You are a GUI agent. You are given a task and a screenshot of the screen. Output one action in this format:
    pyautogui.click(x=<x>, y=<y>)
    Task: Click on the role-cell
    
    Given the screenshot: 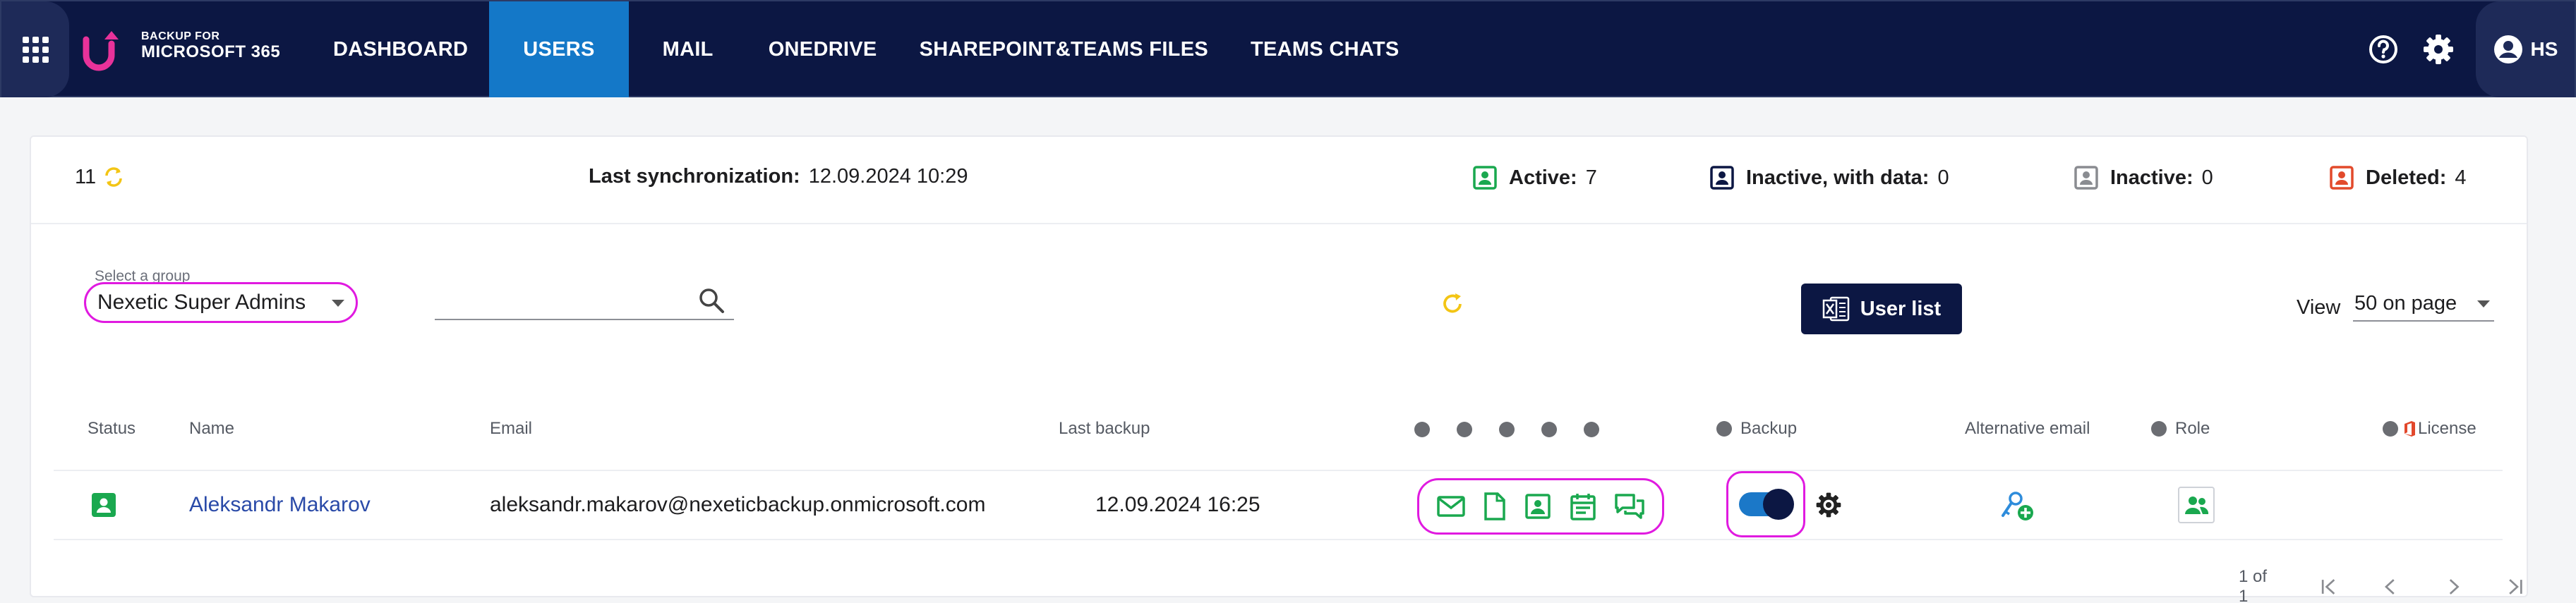 What is the action you would take?
    pyautogui.click(x=2196, y=505)
    